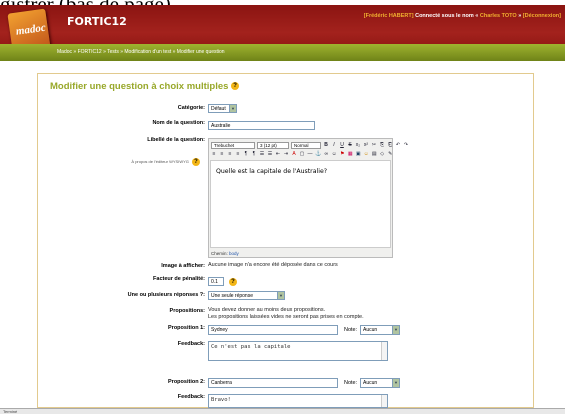 This screenshot has width=565, height=414. Describe the element at coordinates (176, 140) in the screenshot. I see `question-wording-label: Libellé de la question:` at that location.